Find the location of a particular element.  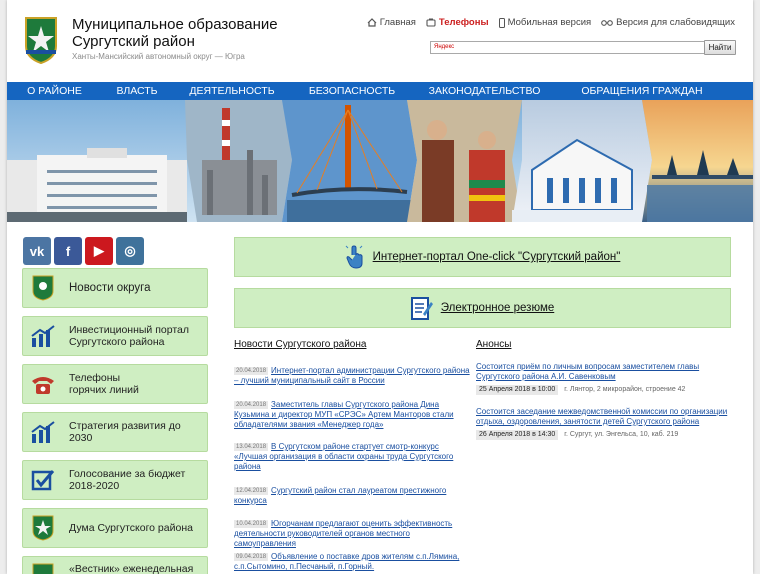

phones-link: Телефоны is located at coordinates (457, 22).